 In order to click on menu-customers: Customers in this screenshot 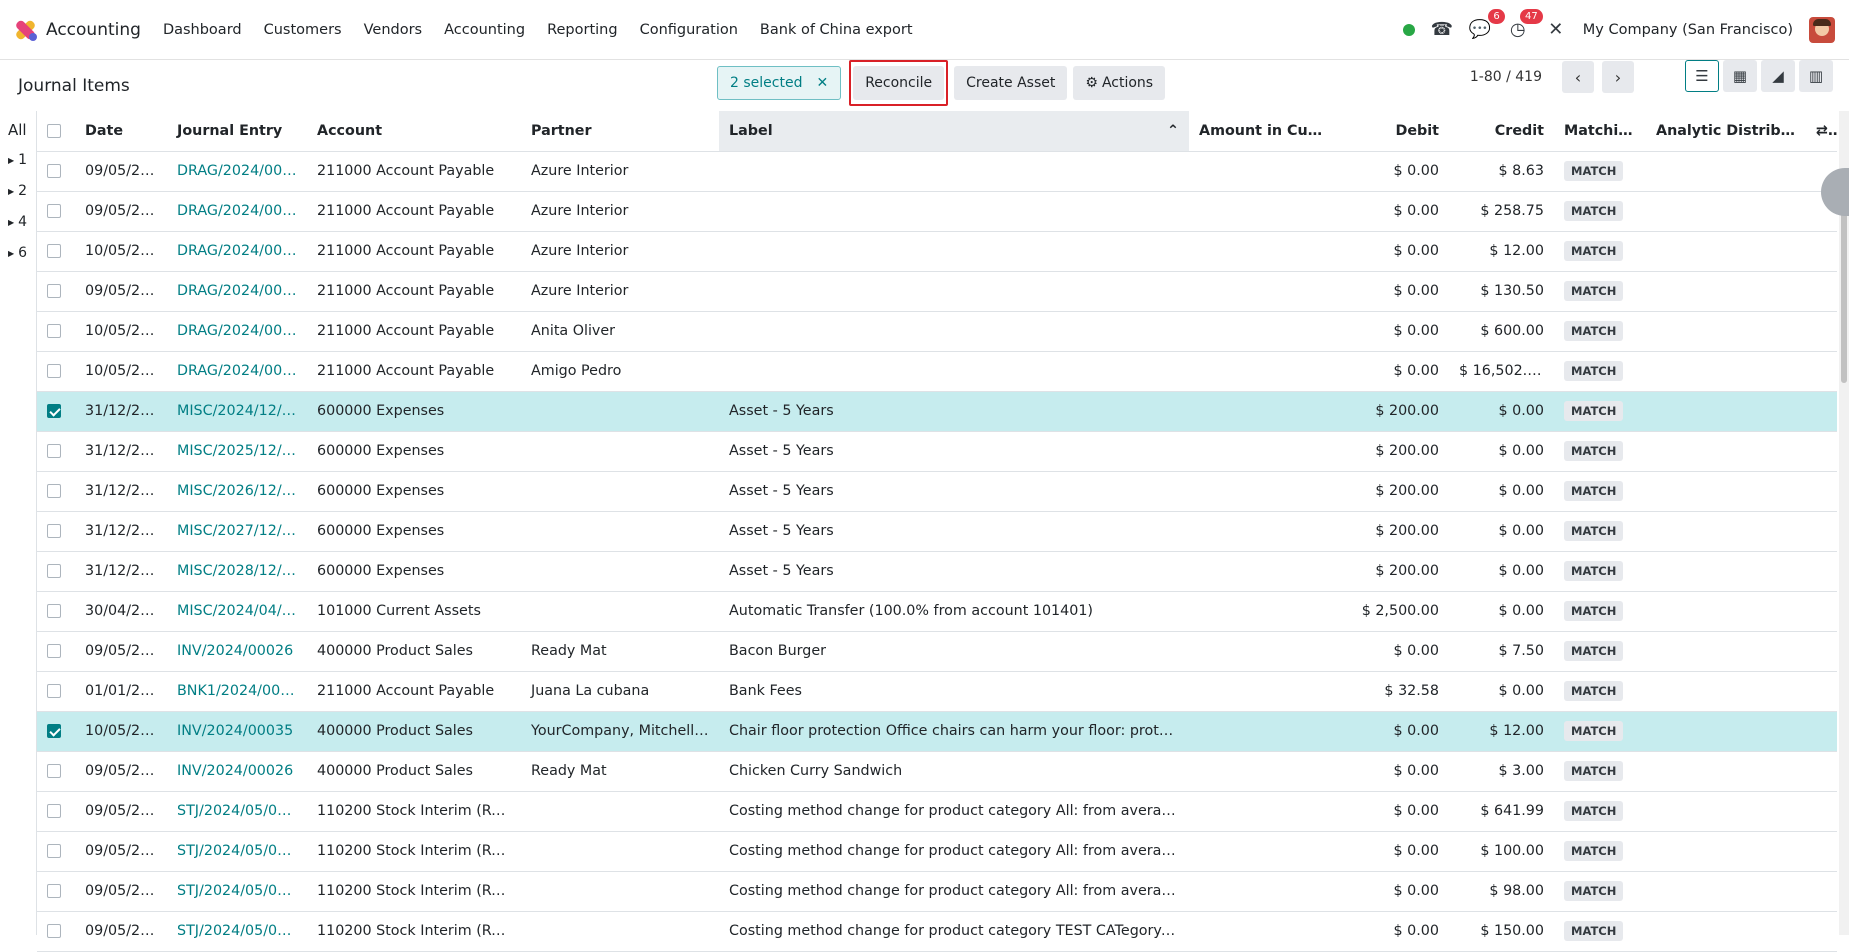, I will do `click(303, 30)`.